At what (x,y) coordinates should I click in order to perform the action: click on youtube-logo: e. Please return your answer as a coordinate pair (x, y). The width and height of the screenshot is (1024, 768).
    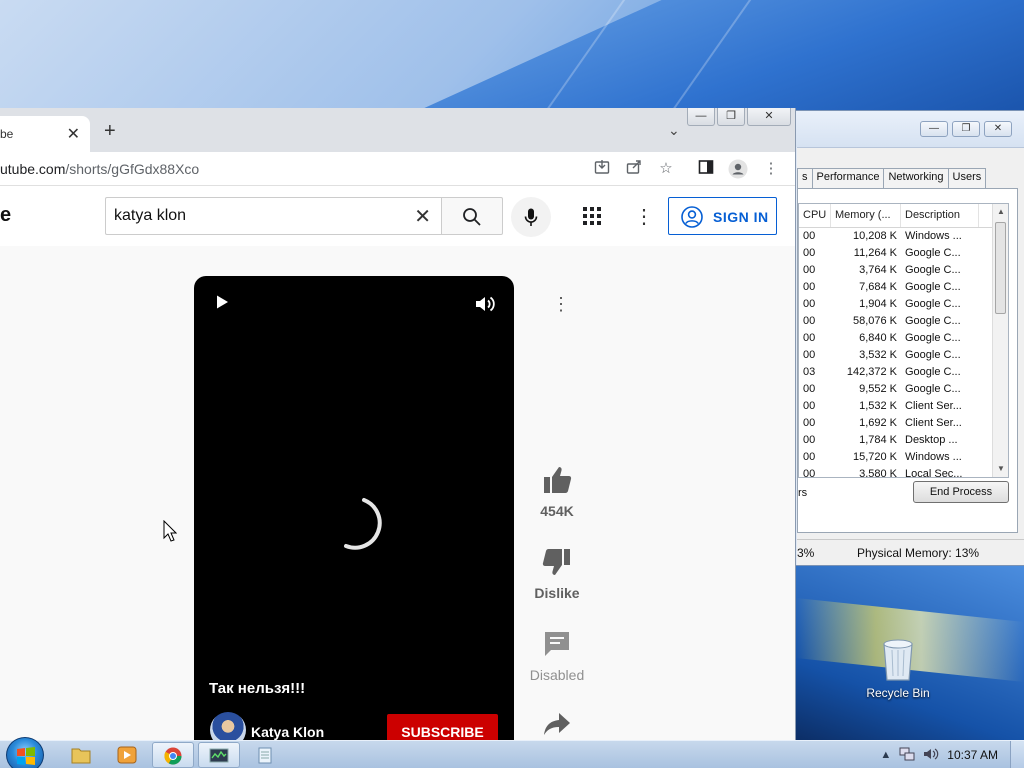
    Looking at the image, I should click on (5, 215).